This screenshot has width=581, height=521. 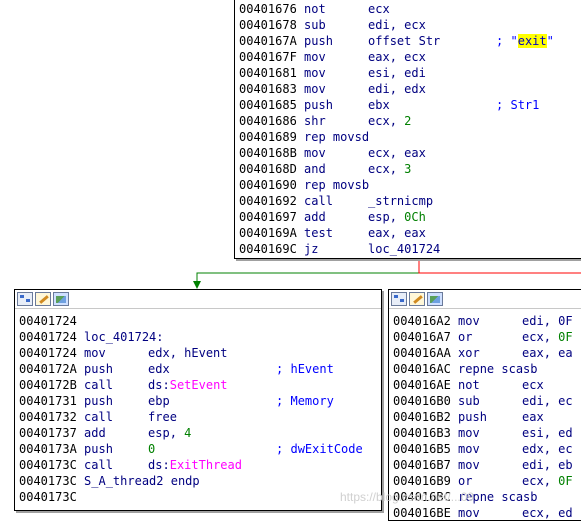 What do you see at coordinates (487, 385) in the screenshot?
I see `asm-line: 004016AE not ecx` at bounding box center [487, 385].